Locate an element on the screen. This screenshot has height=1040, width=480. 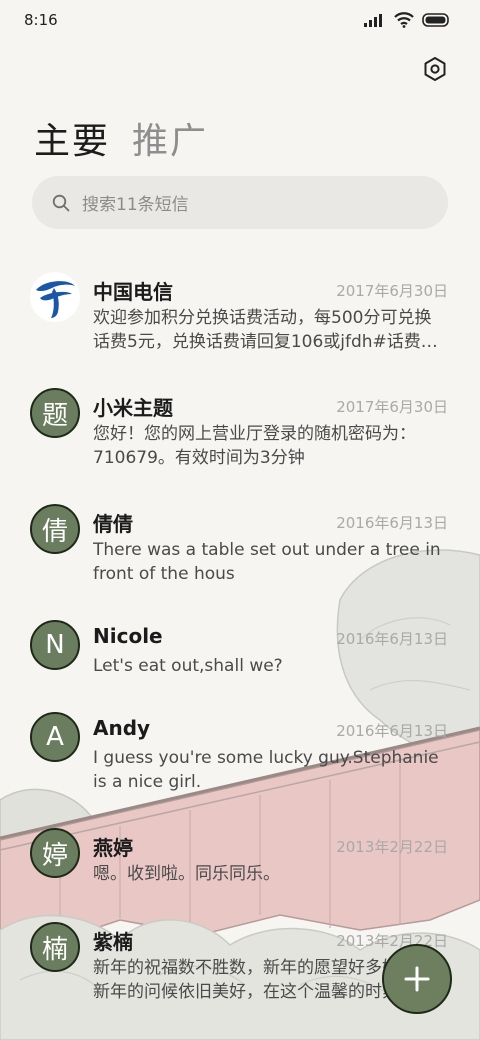
contact-name: 燕婷 is located at coordinates (113, 848).